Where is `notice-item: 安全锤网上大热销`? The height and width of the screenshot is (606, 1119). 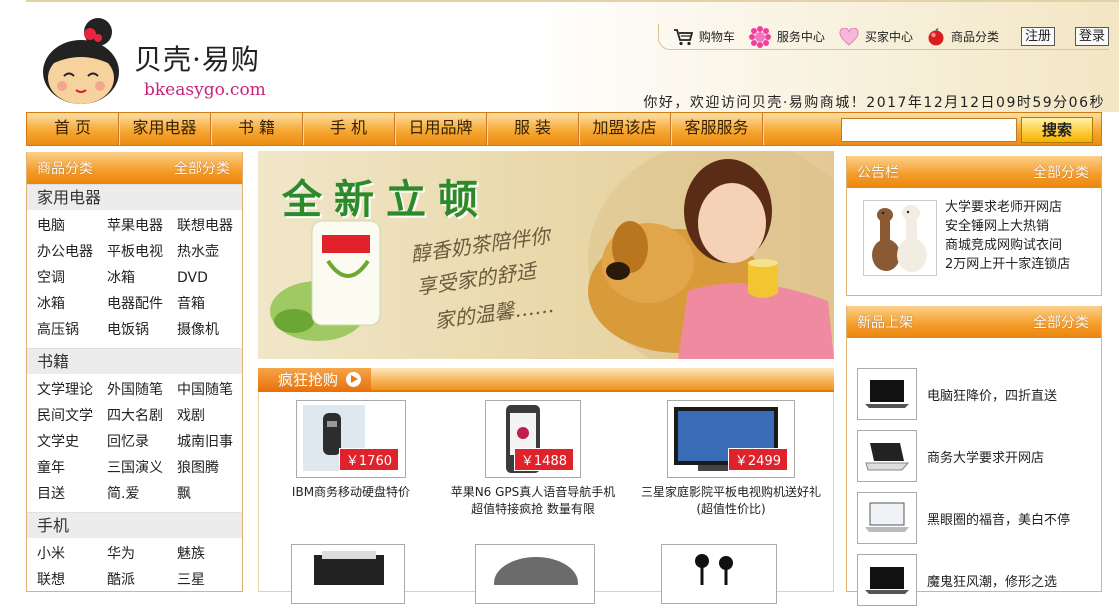 notice-item: 安全锤网上大热销 is located at coordinates (1007, 226).